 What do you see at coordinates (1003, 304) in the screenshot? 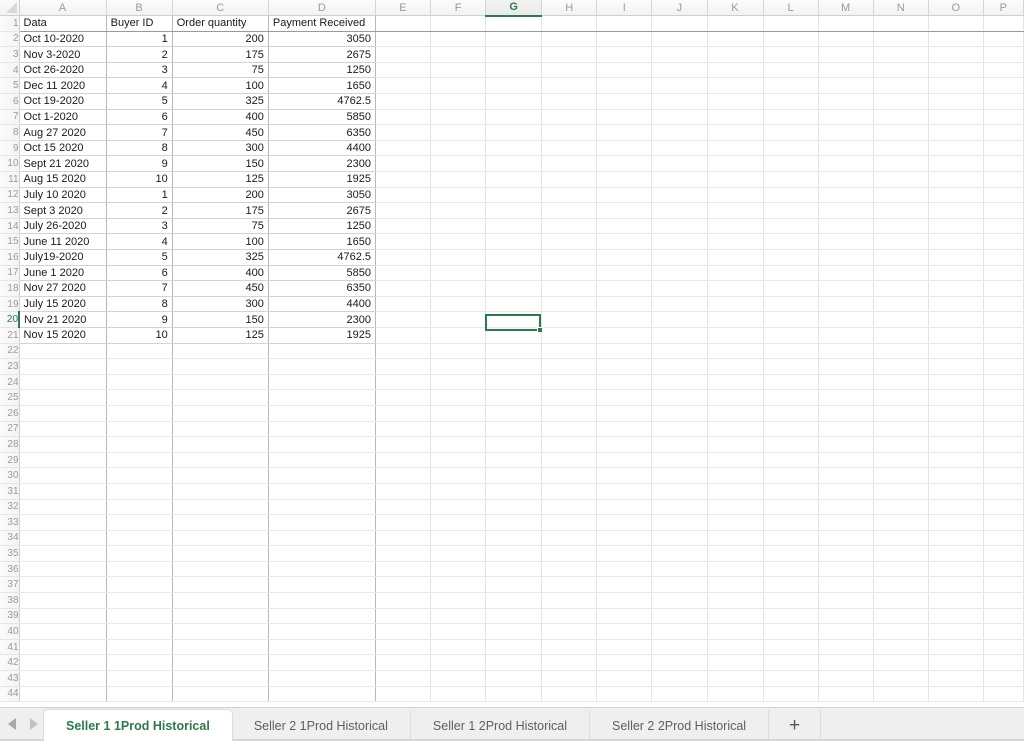
I see `cell-P19` at bounding box center [1003, 304].